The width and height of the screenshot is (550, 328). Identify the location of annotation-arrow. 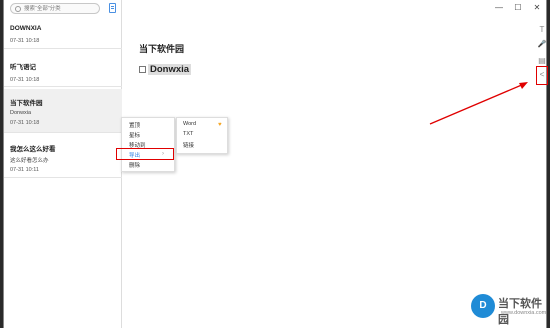
(478, 103).